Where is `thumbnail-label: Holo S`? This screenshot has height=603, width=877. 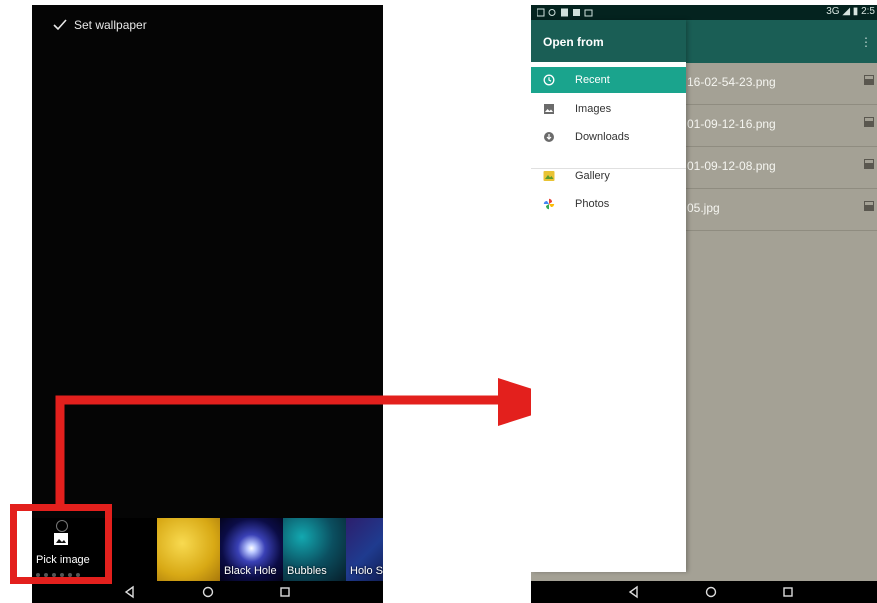 thumbnail-label: Holo S is located at coordinates (366, 571).